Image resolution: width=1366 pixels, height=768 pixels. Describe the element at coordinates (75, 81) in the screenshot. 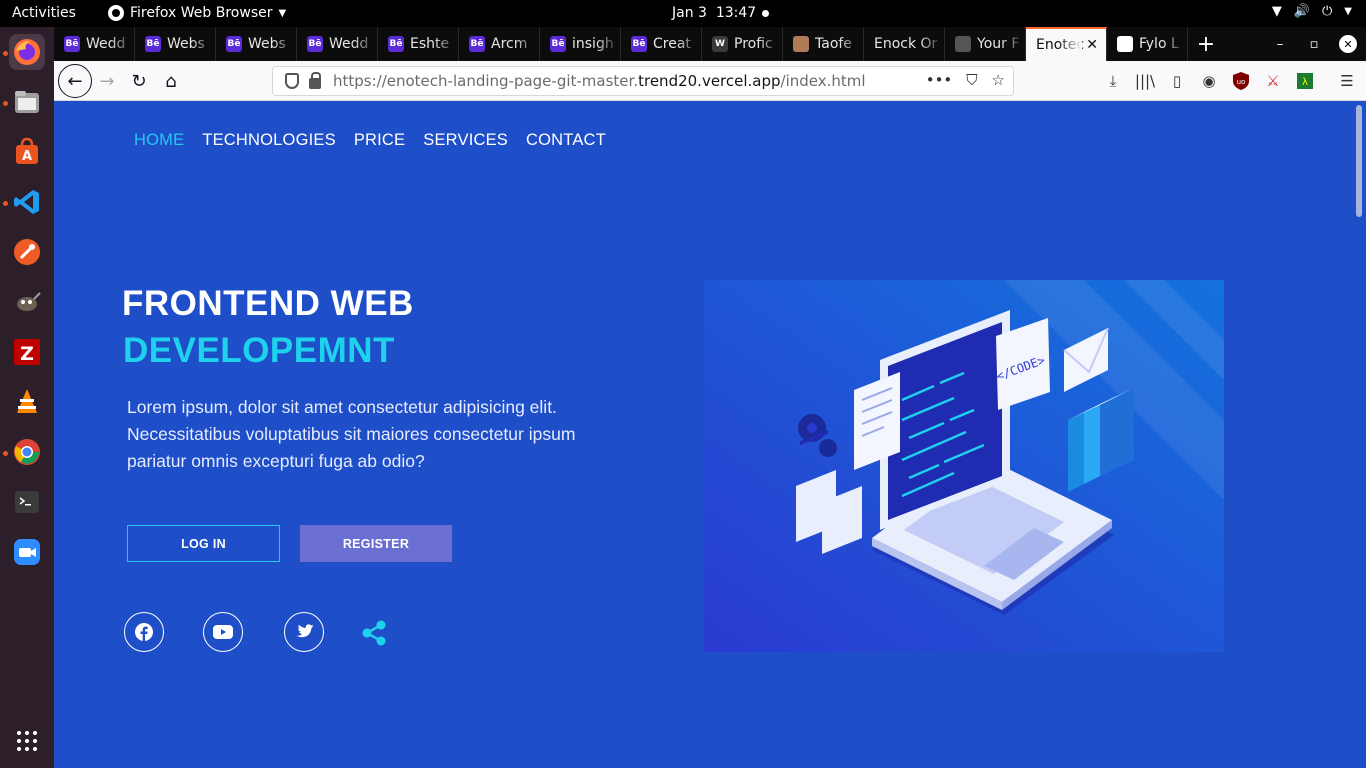

I see `back-button: ←` at that location.